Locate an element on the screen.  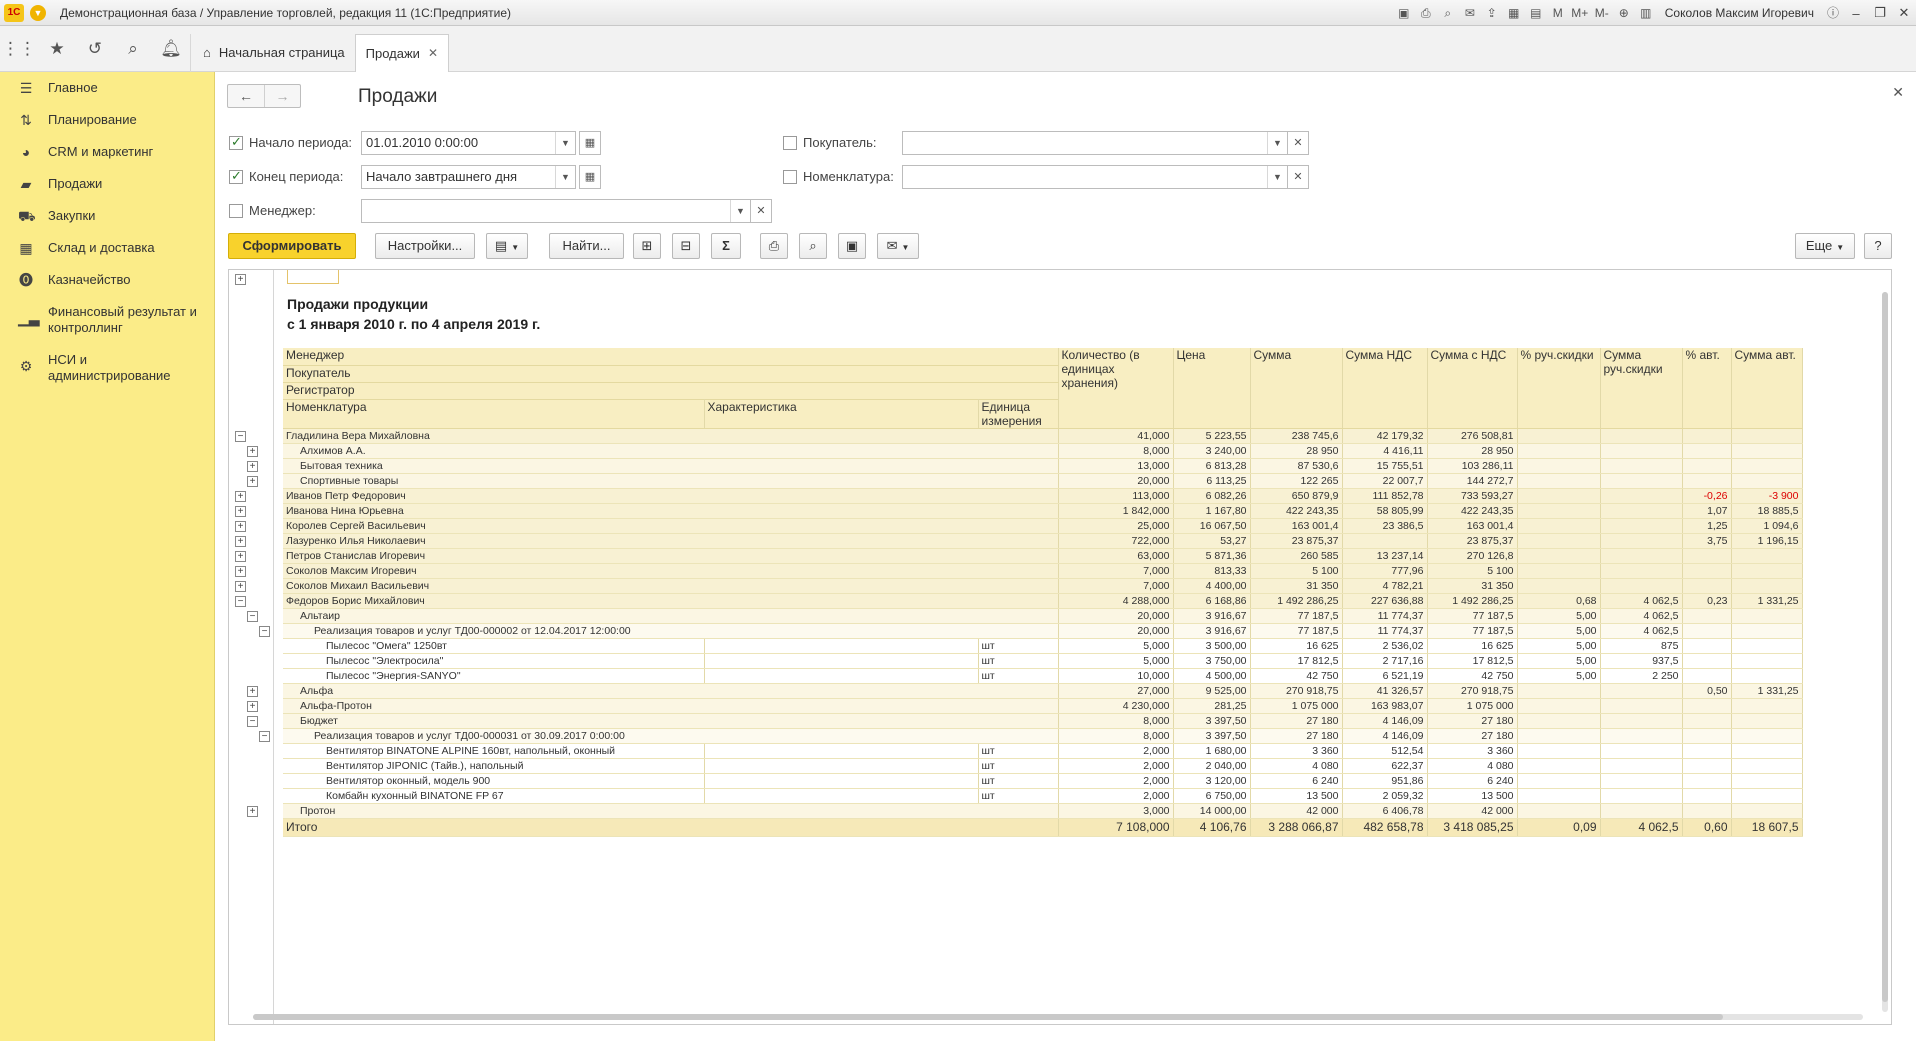
memory-m-button: M is located at coordinates (1558, 13).